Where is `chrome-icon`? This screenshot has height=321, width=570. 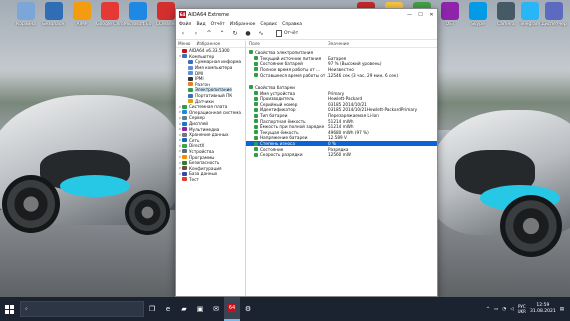
chrome-icon is located at coordinates (110, 11).